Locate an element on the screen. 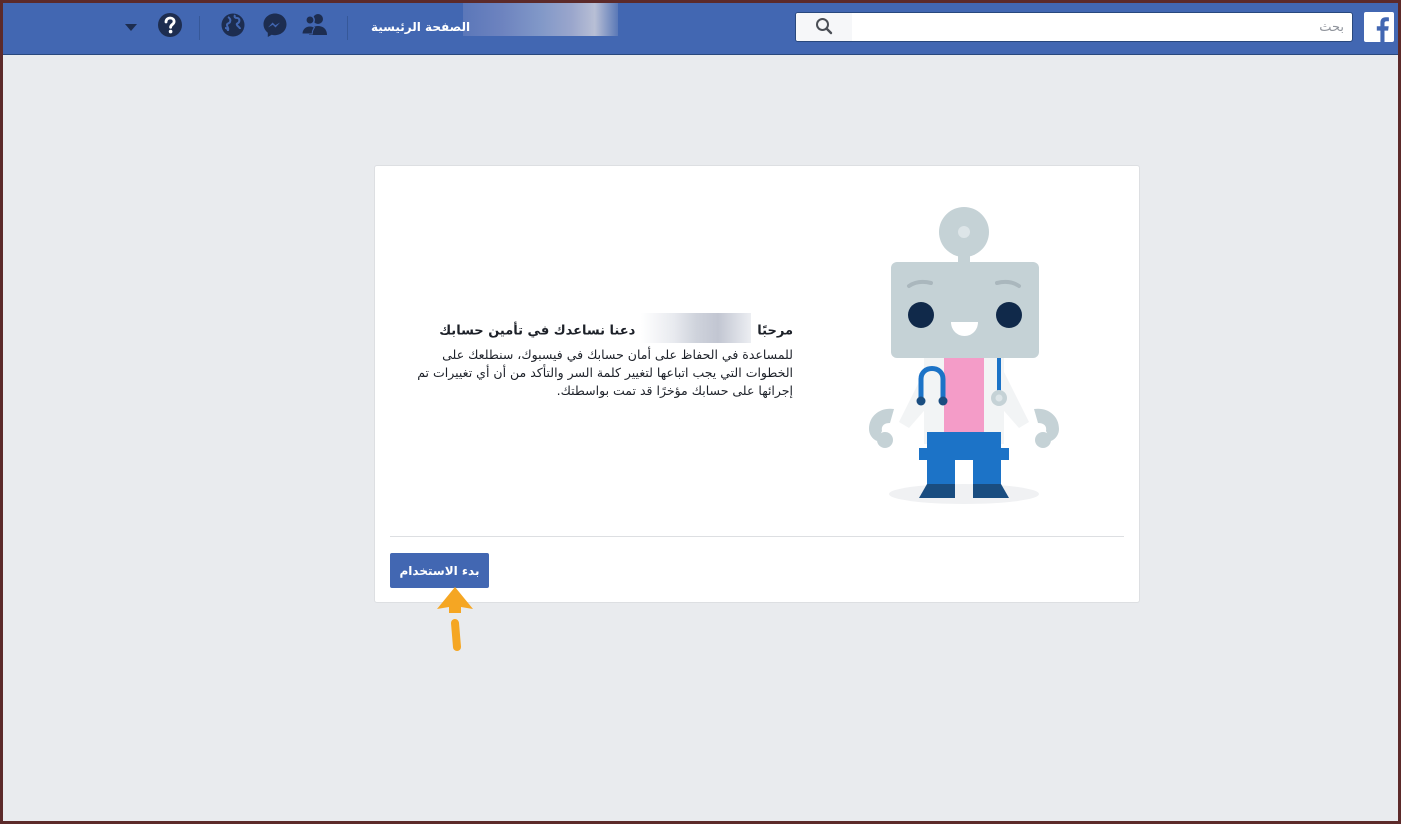 The image size is (1401, 824). facebook-logo is located at coordinates (1379, 27).